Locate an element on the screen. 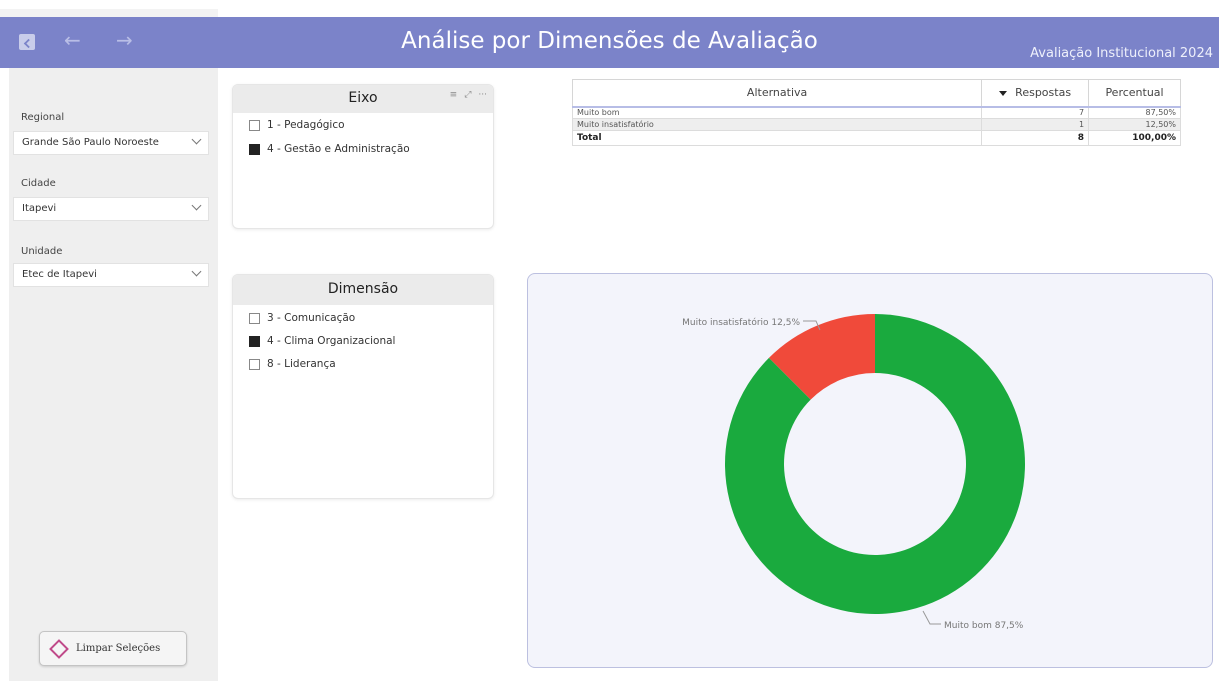 This screenshot has width=1219, height=681. dimensao-item-lideranca: 8 - Liderança is located at coordinates (292, 364).